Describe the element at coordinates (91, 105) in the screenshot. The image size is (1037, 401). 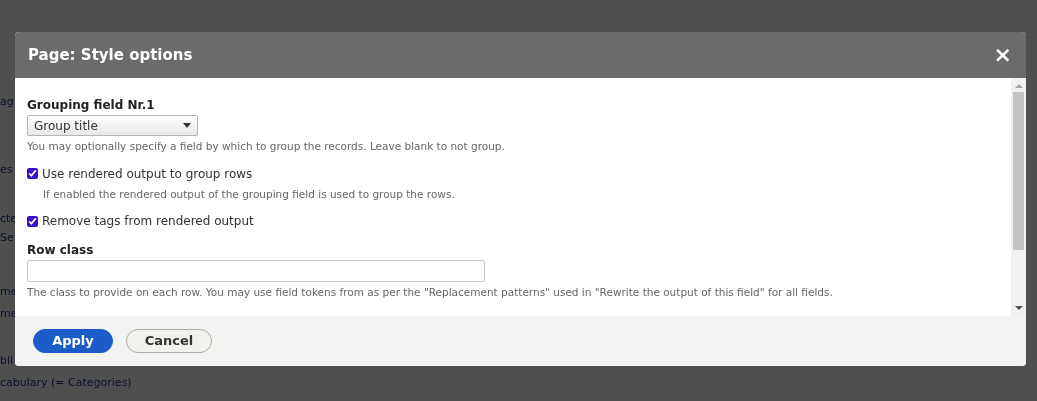
I see `field-label: Grouping field Nr.1` at that location.